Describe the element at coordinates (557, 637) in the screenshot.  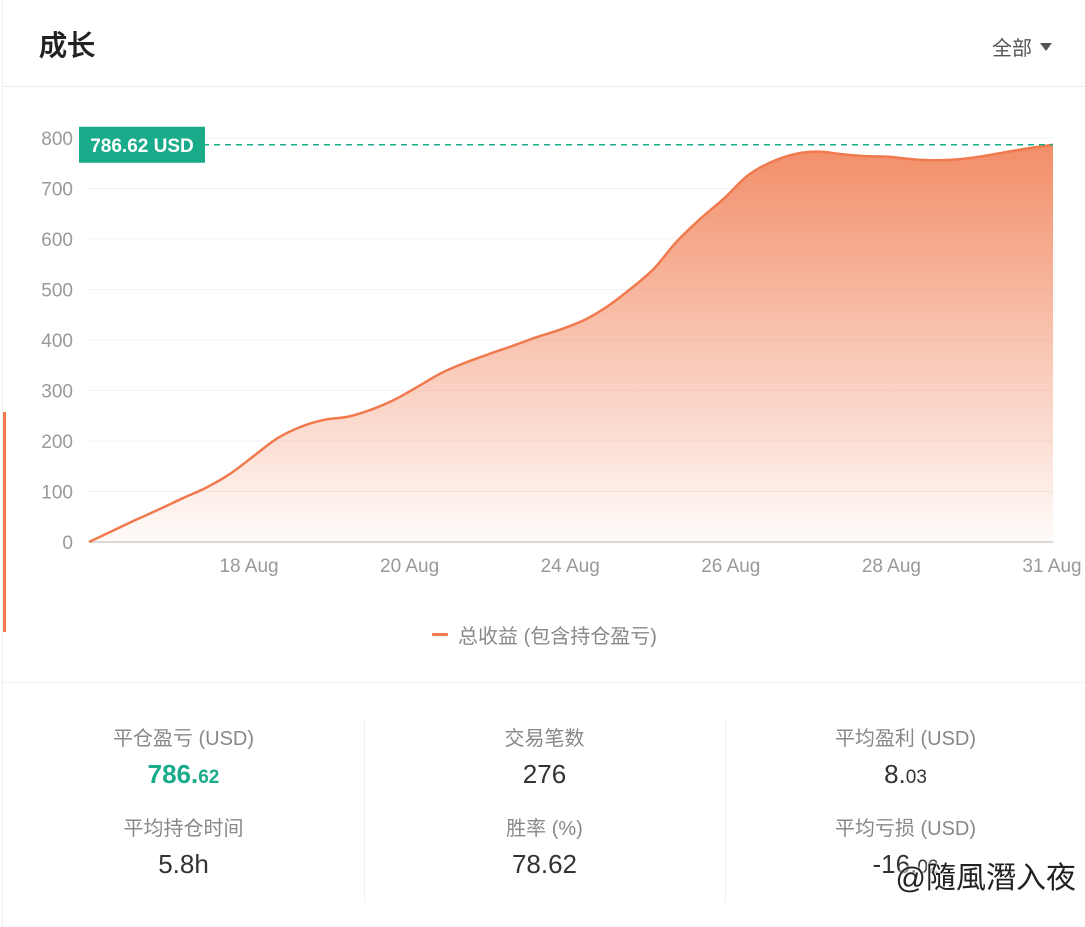
I see `legend-label: 总收益 (包含持仓盈亏)` at that location.